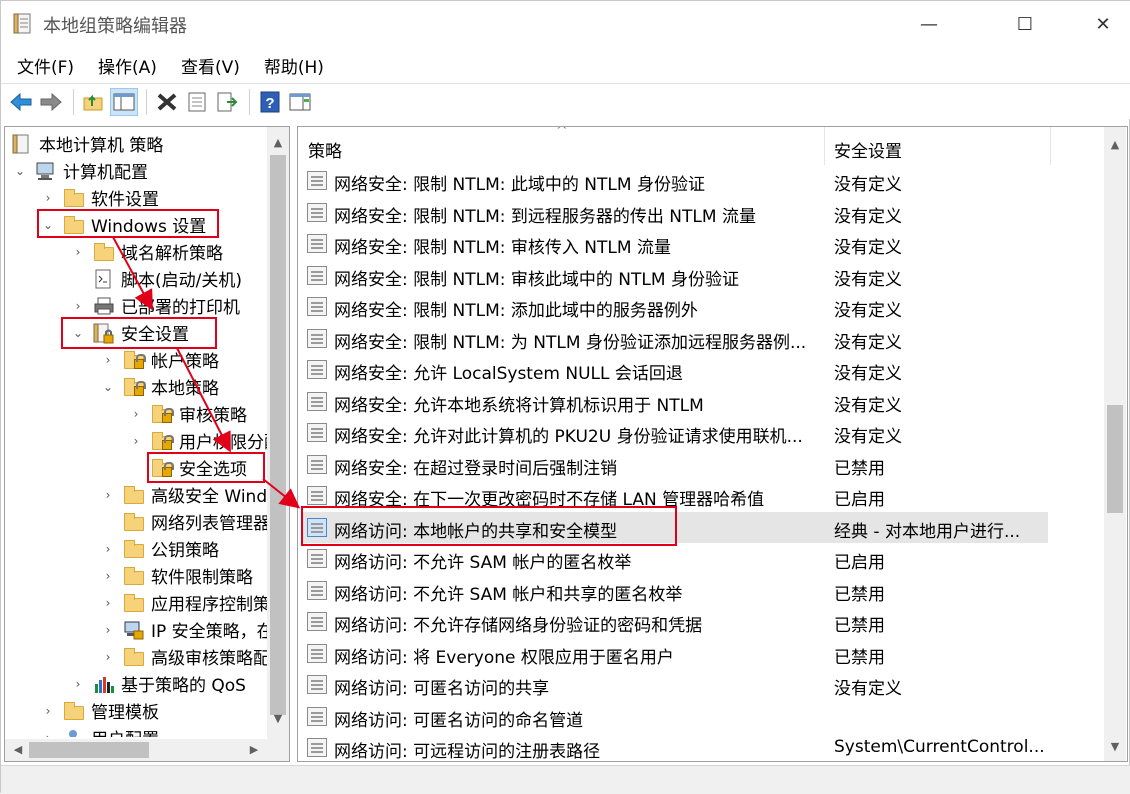 This screenshot has height=794, width=1130. I want to click on tree-node-dns-policy: › 域名解析策略, so click(147, 251).